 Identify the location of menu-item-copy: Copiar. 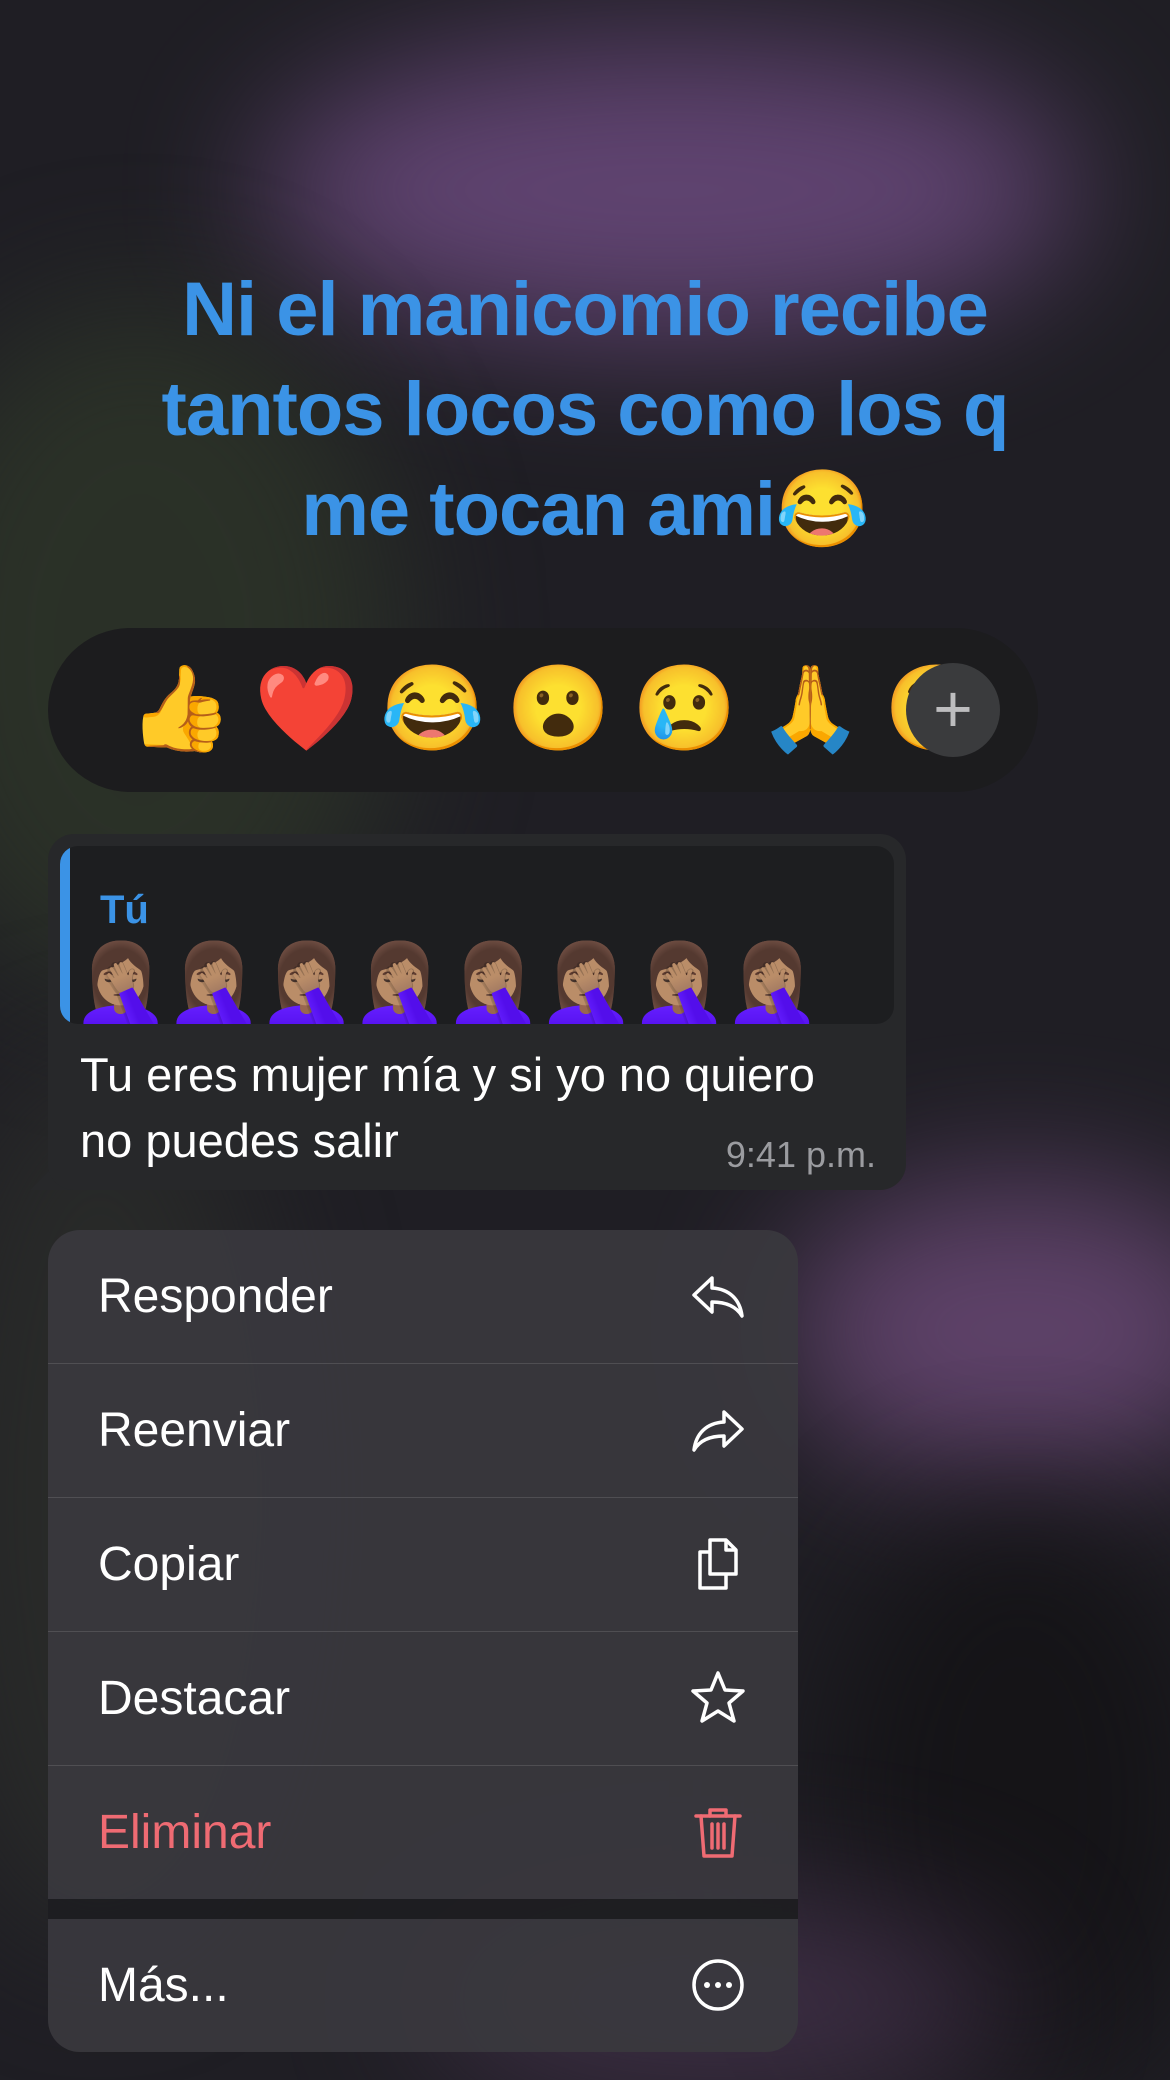
(423, 1565).